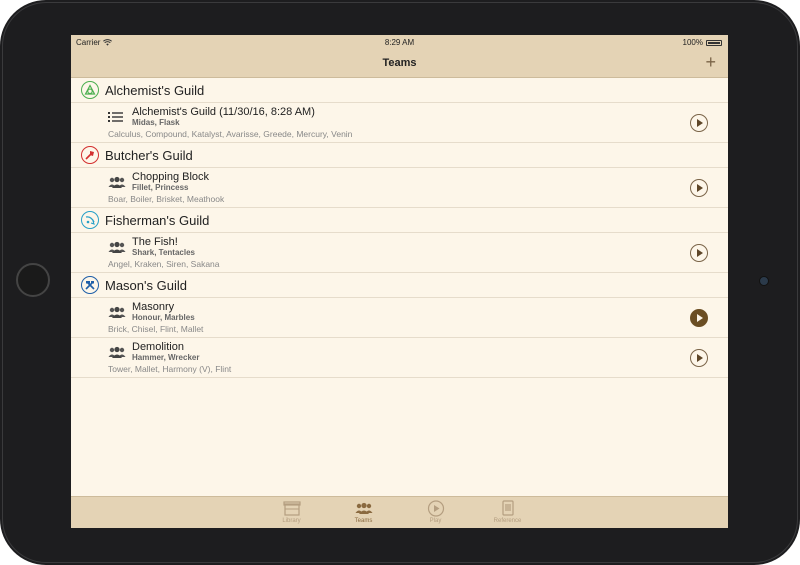  I want to click on camera, so click(764, 281).